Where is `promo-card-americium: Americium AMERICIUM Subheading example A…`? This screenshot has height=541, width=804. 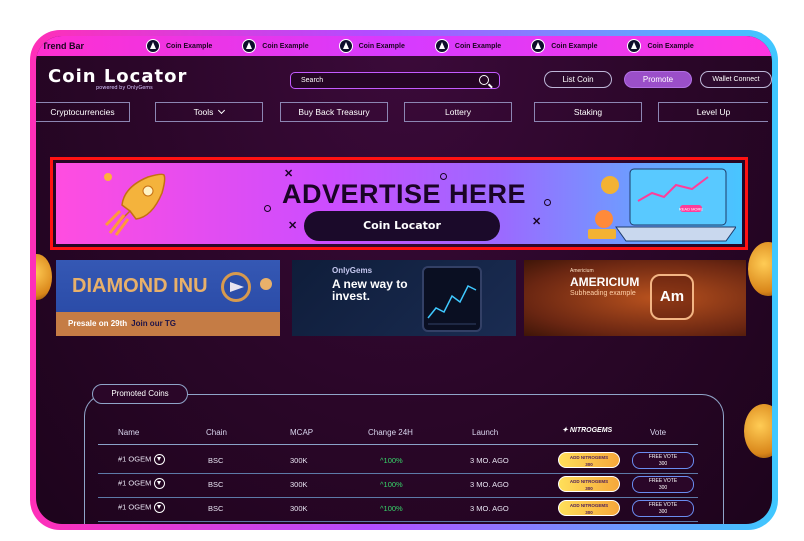
promo-card-americium: Americium AMERICIUM Subheading example A… is located at coordinates (635, 298).